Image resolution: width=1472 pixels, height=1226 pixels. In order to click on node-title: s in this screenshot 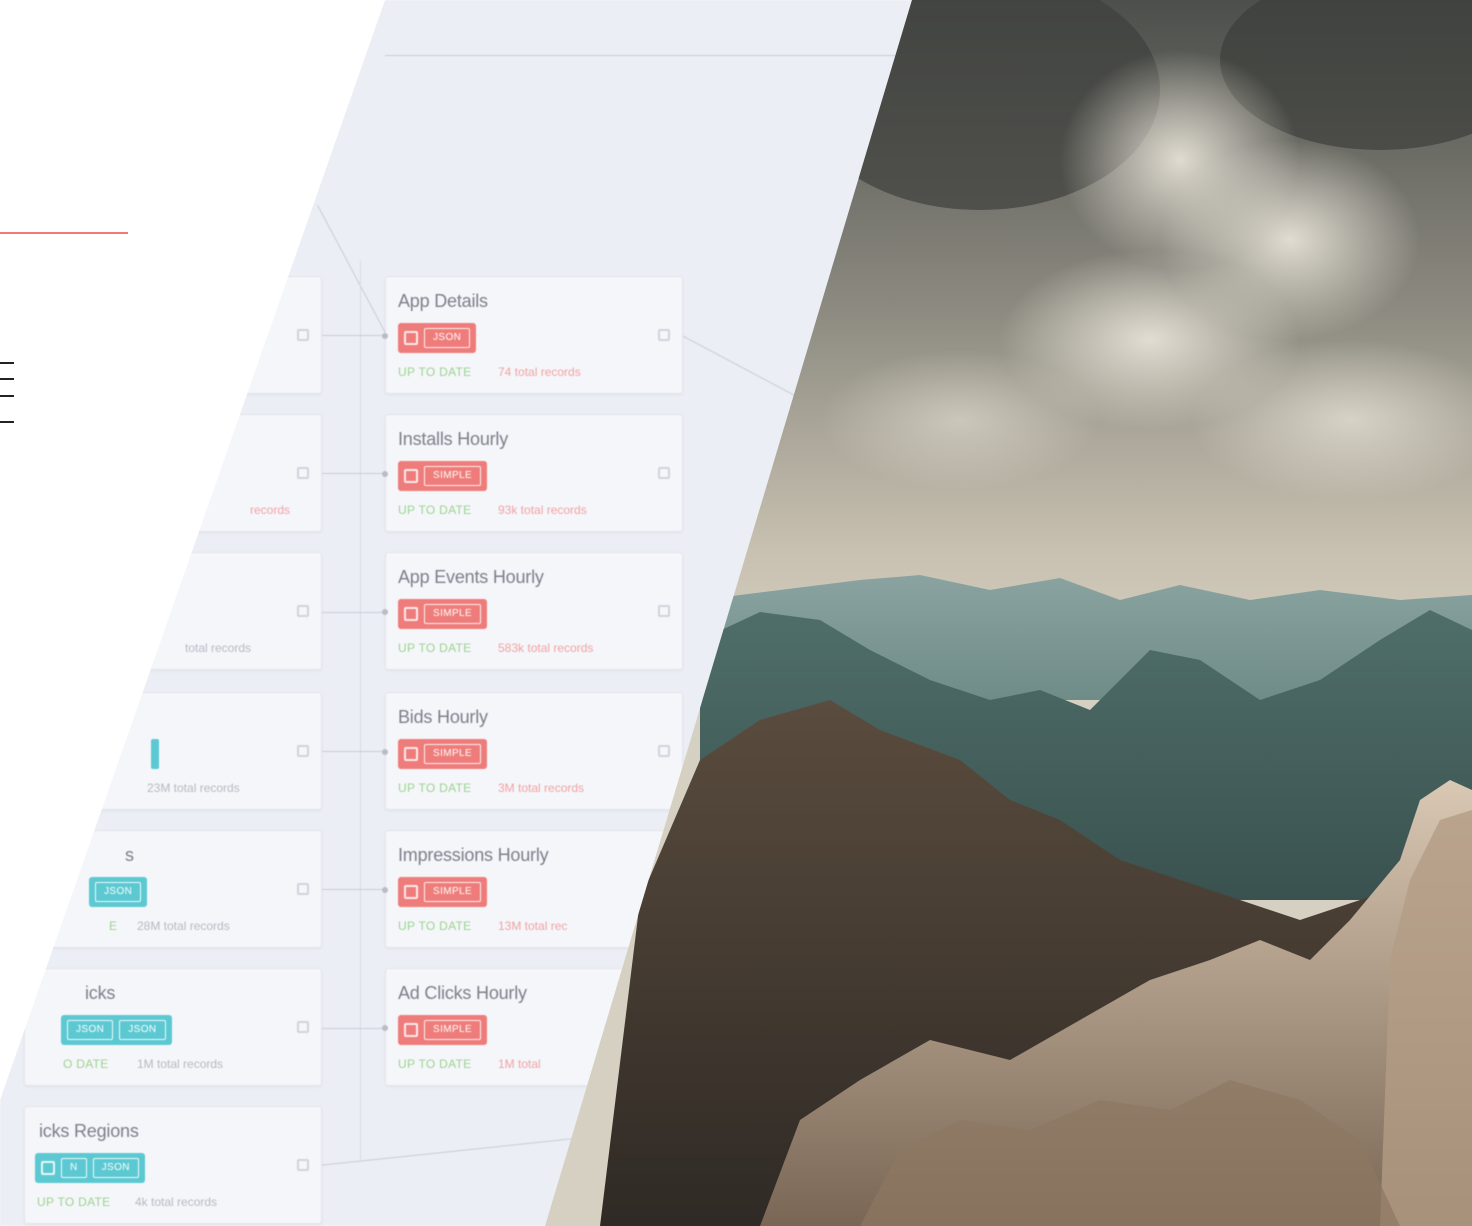, I will do `click(129, 855)`.